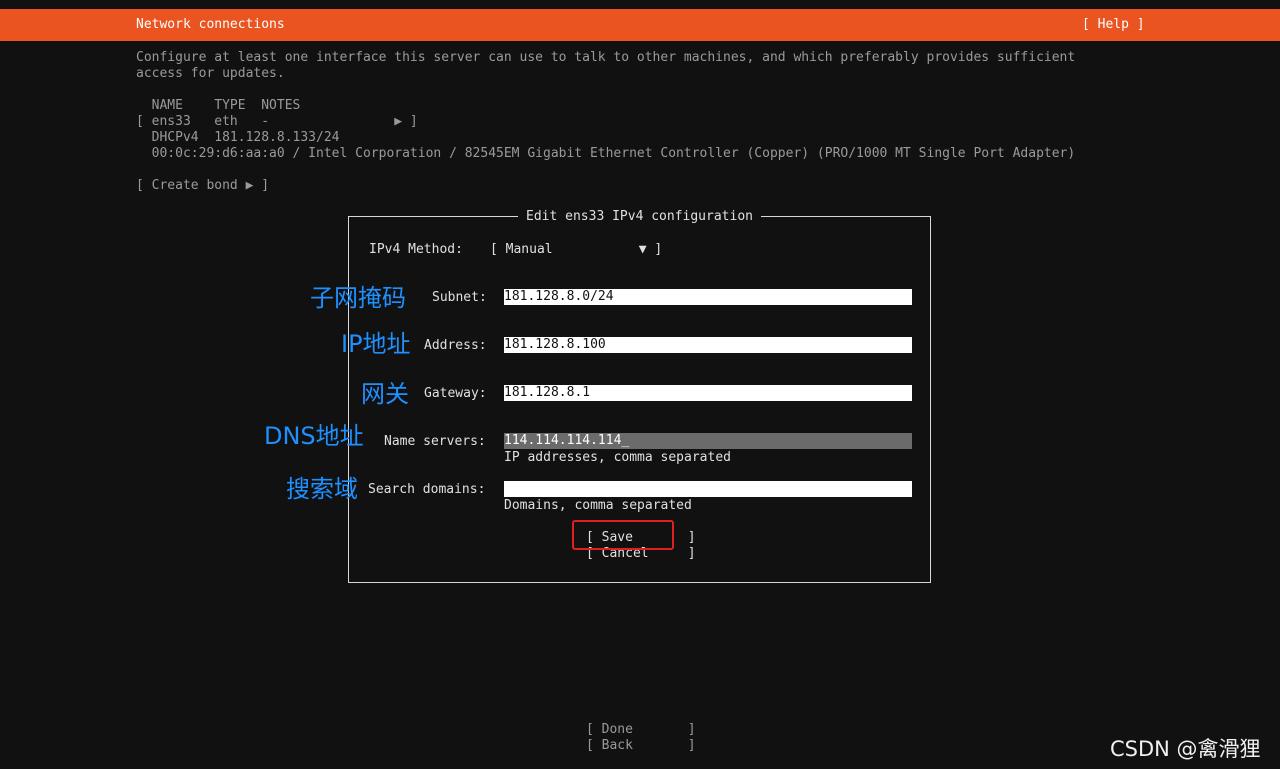 The height and width of the screenshot is (769, 1280). Describe the element at coordinates (202, 186) in the screenshot. I see `create-bond-button: [ Create bond ▶ ]` at that location.